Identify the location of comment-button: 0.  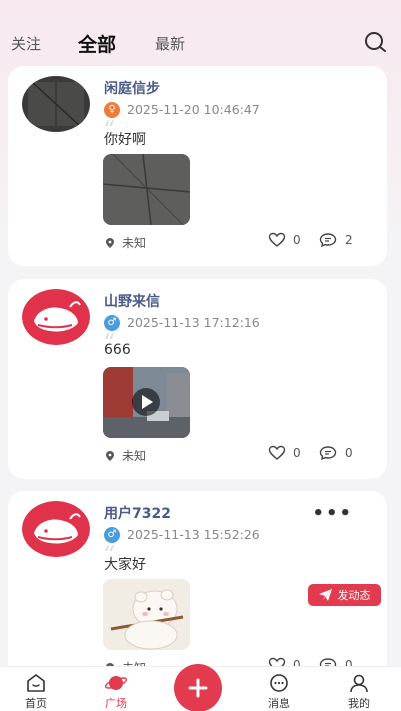
(336, 453).